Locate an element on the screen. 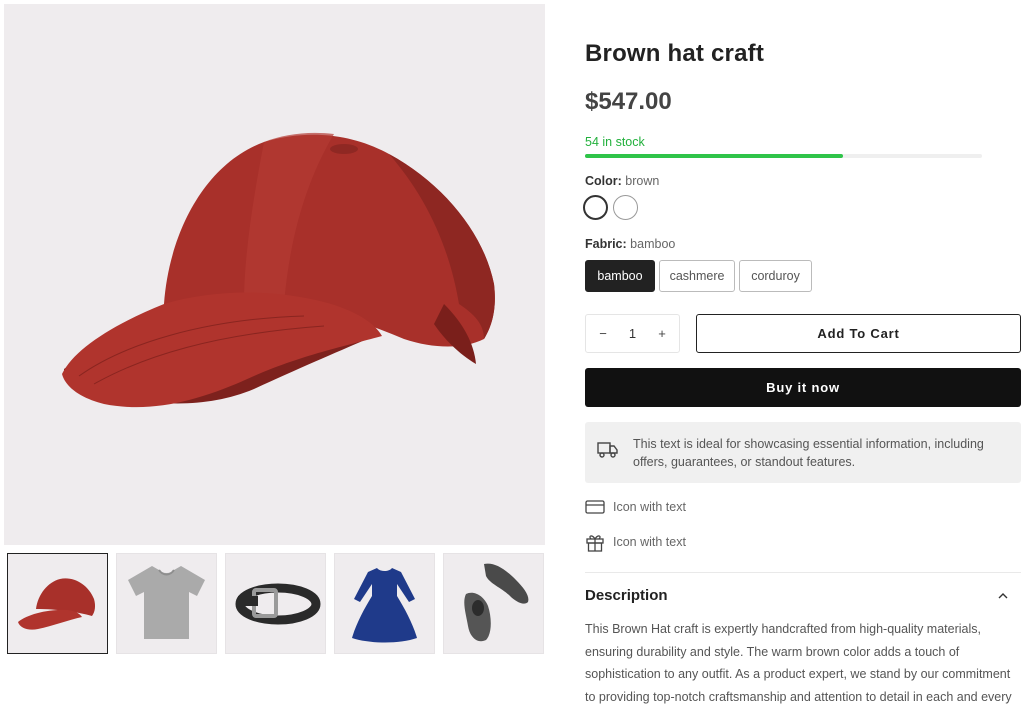 The height and width of the screenshot is (711, 1024). thumbnail-black-belt is located at coordinates (275, 603).